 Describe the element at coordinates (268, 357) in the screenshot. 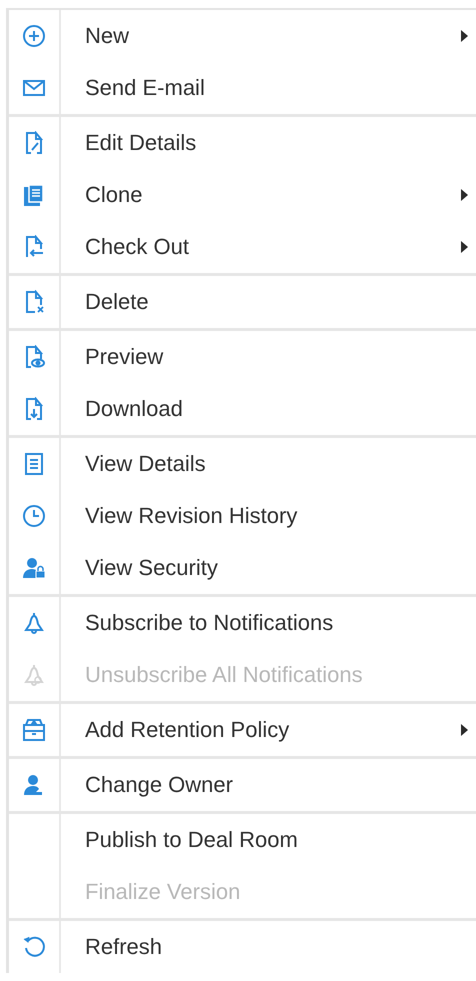

I see `menu-item: Preview` at that location.